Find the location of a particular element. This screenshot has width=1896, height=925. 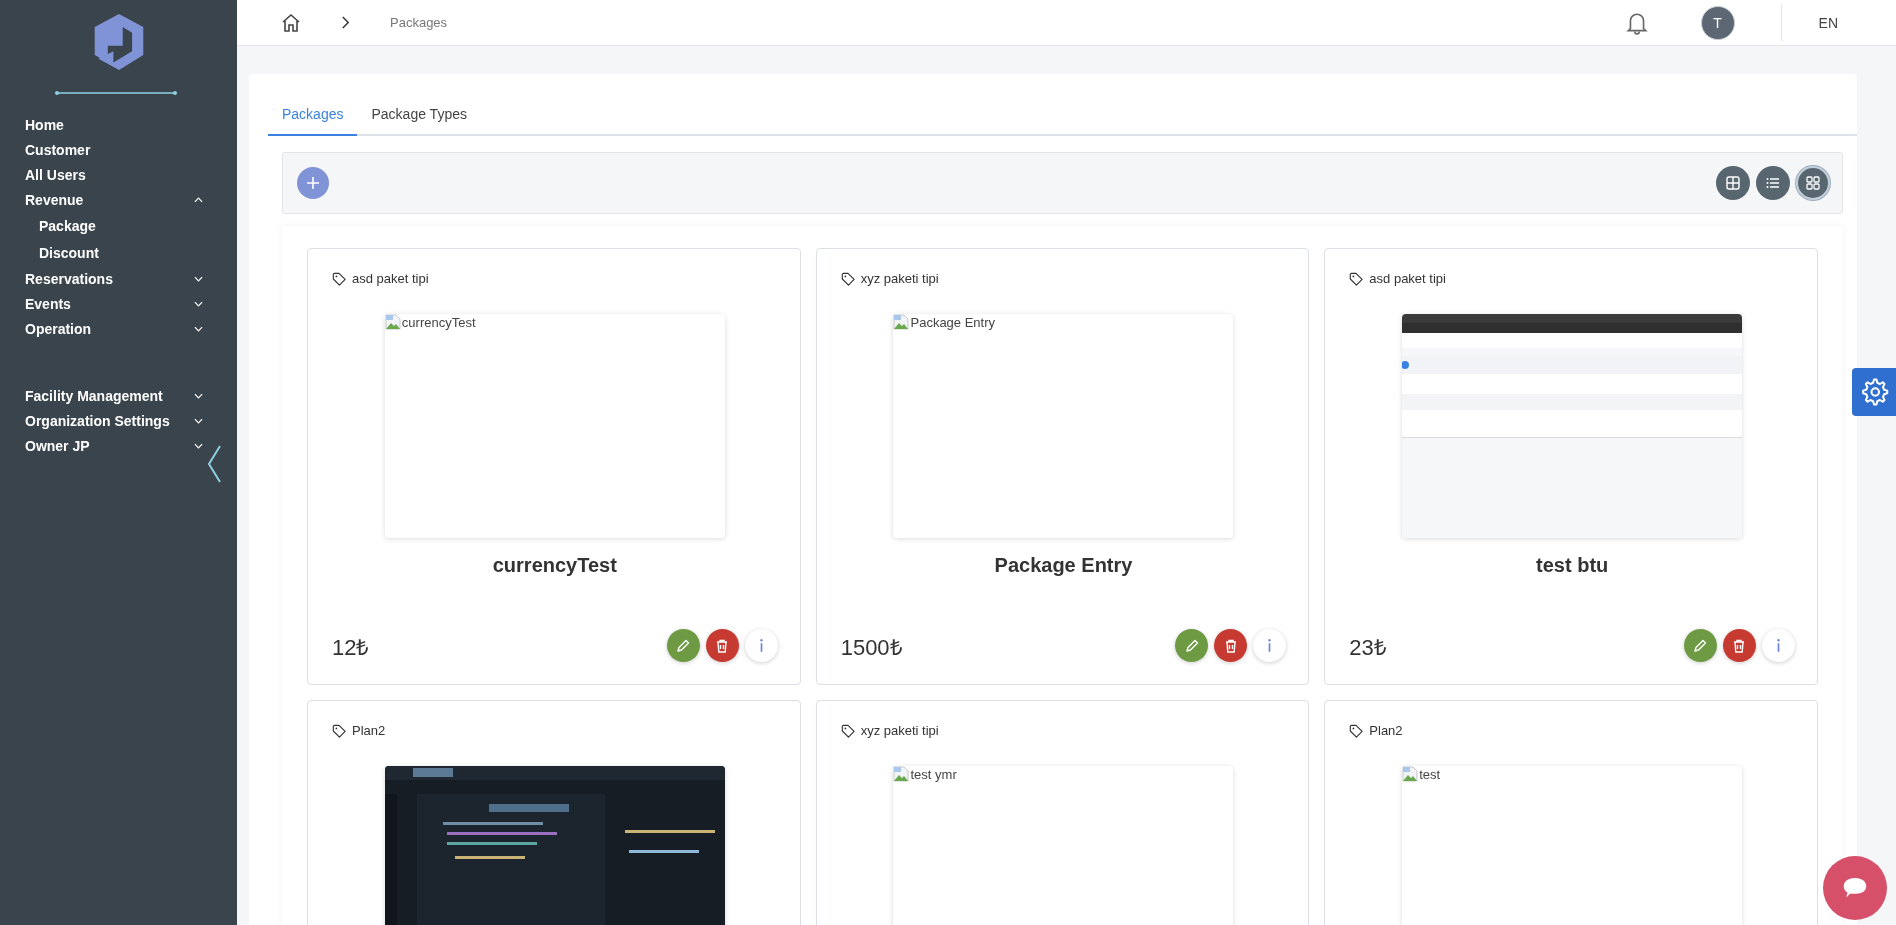

sidebar-item: Reservations is located at coordinates (118, 278).